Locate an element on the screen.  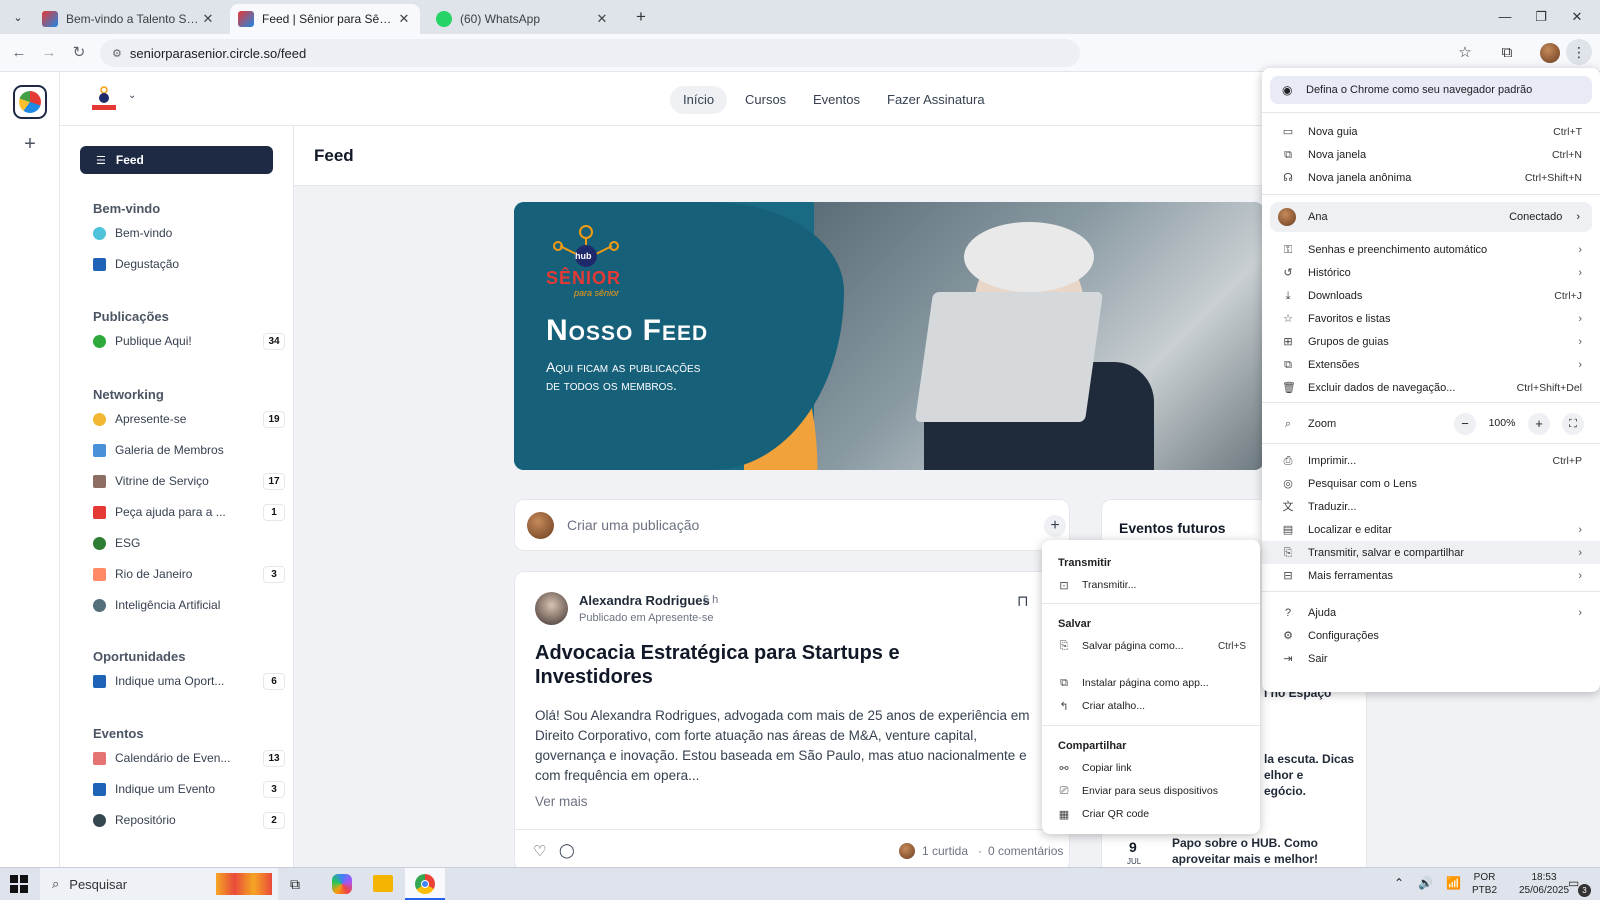
like-count: 1 curtida is located at coordinates (945, 851).